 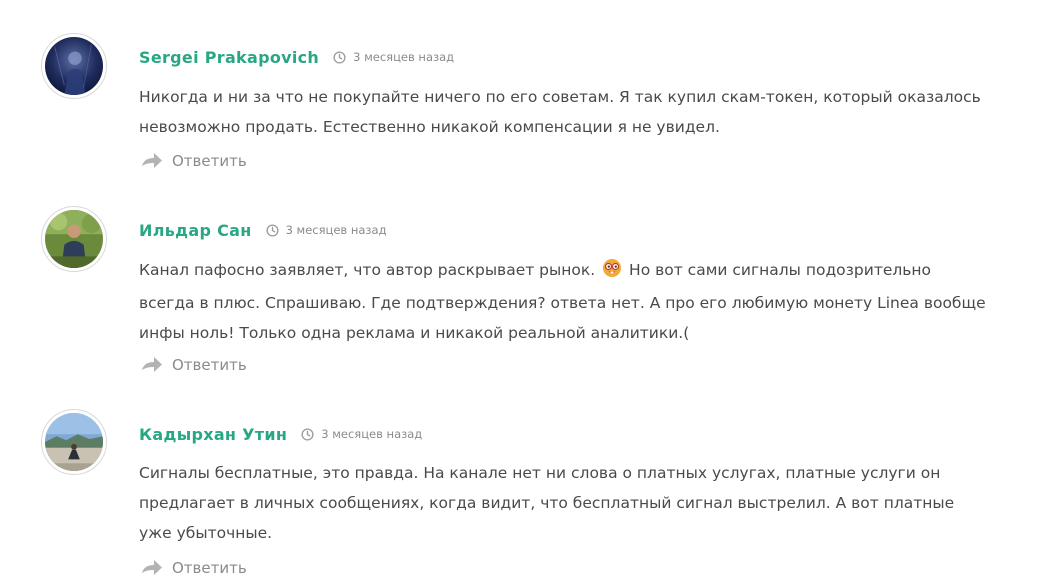 I want to click on avatar-landscape-photo-icon, so click(x=74, y=442).